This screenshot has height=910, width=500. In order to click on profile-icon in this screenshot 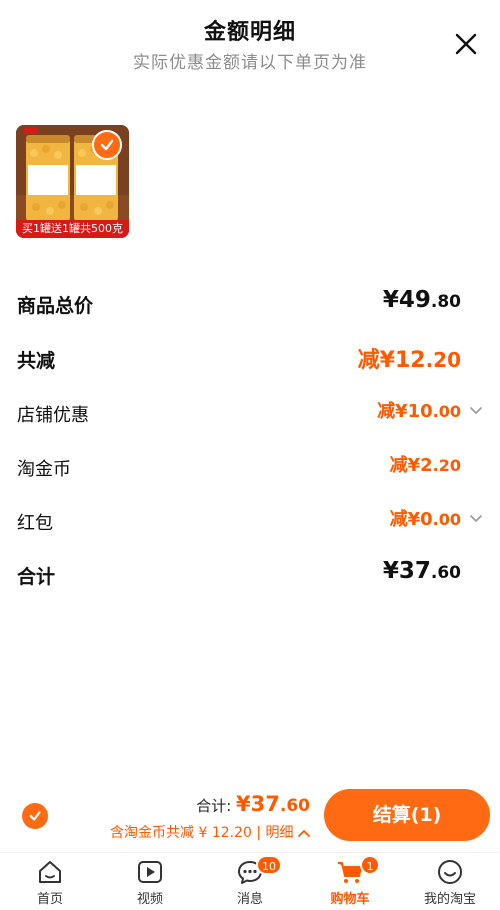, I will do `click(450, 872)`.